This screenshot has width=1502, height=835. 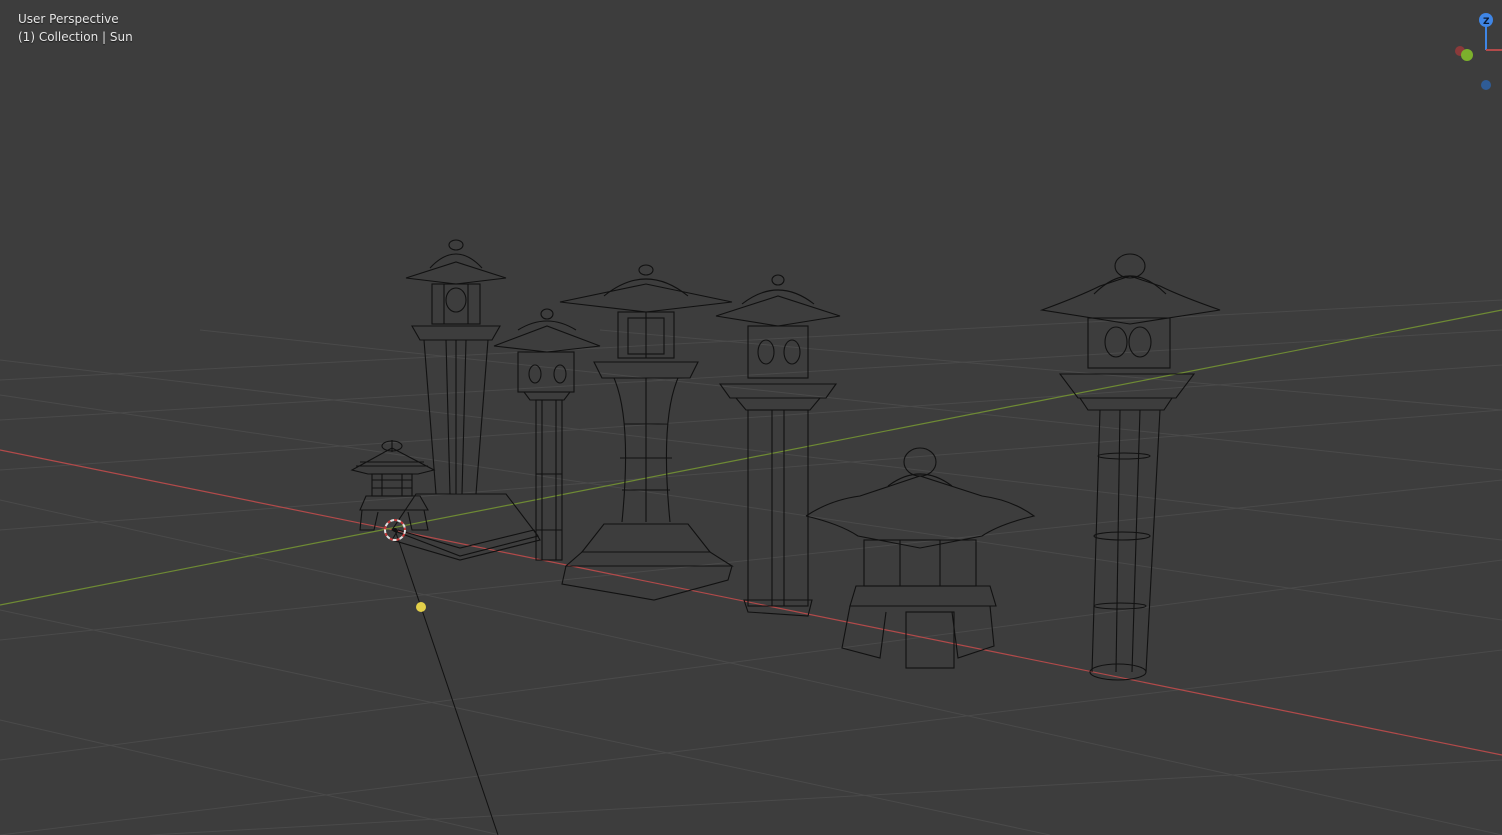 What do you see at coordinates (421, 607) in the screenshot?
I see `sun-light` at bounding box center [421, 607].